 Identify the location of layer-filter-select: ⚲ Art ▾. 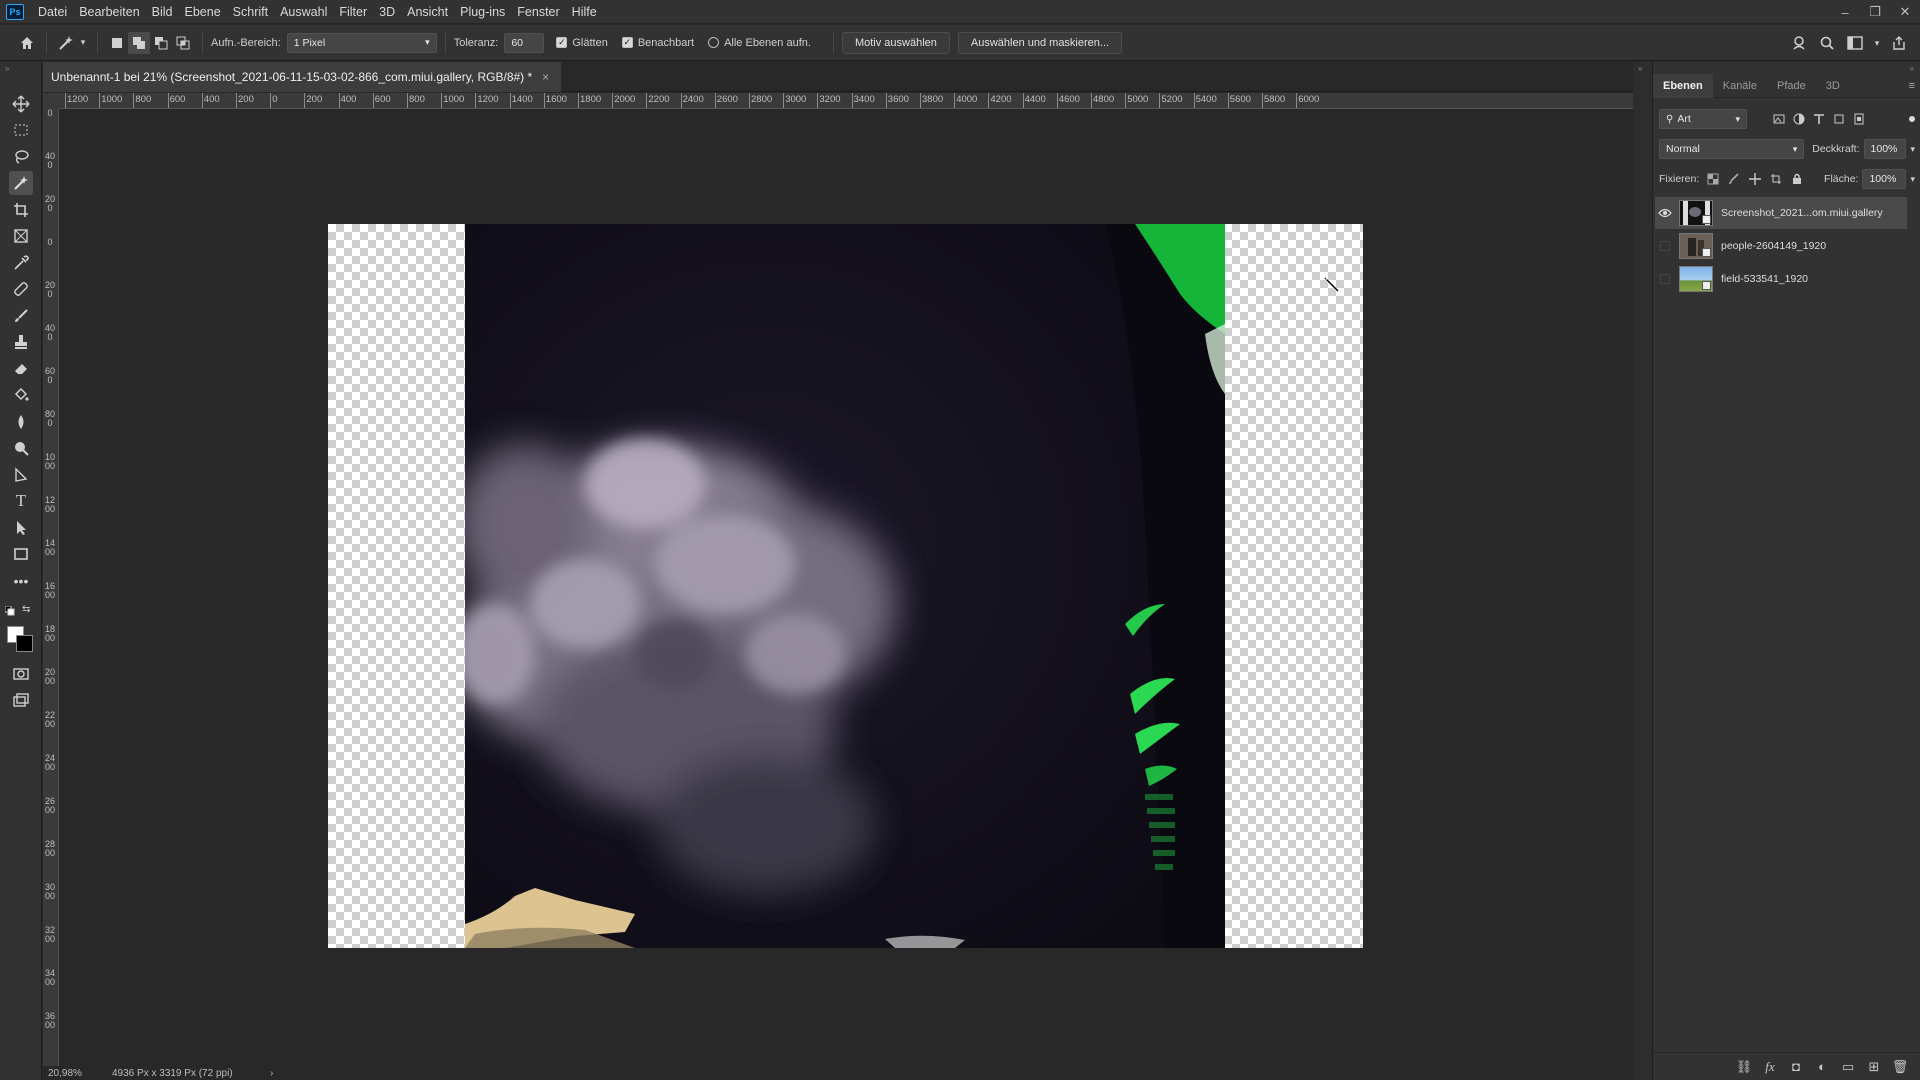
(1703, 119).